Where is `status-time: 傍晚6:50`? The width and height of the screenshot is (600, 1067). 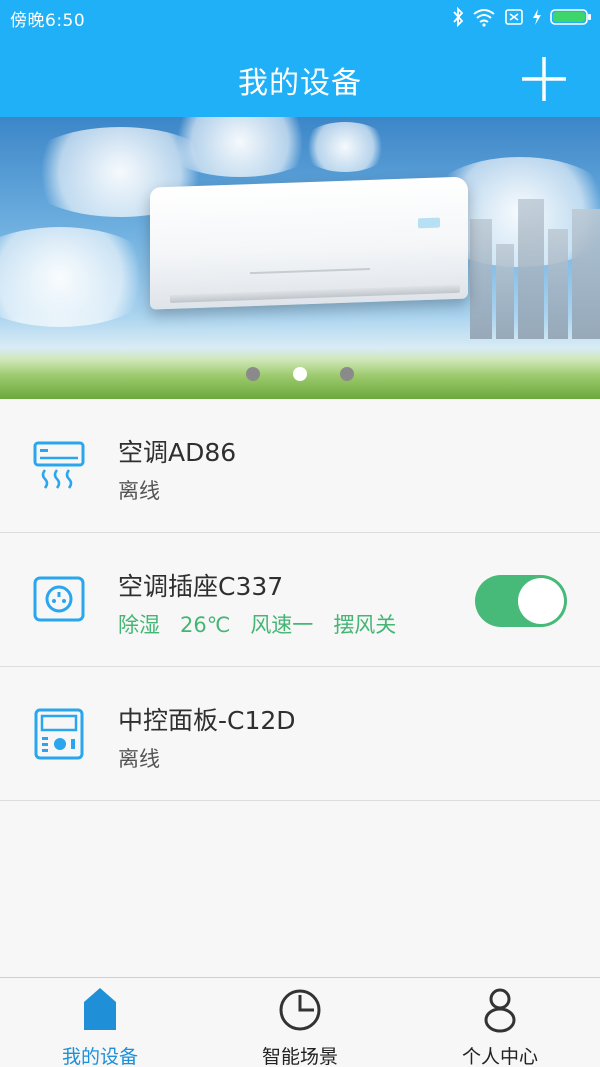 status-time: 傍晚6:50 is located at coordinates (48, 21).